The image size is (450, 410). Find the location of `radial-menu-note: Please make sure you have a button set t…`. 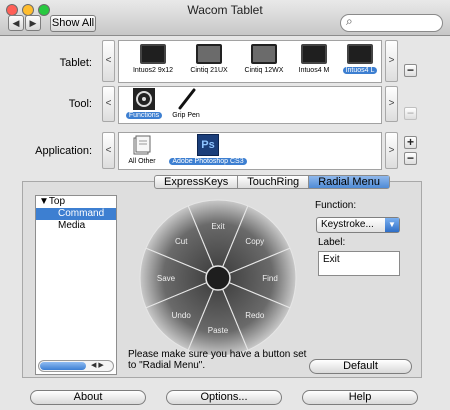

radial-menu-note: Please make sure you have a button set t… is located at coordinates (217, 360).